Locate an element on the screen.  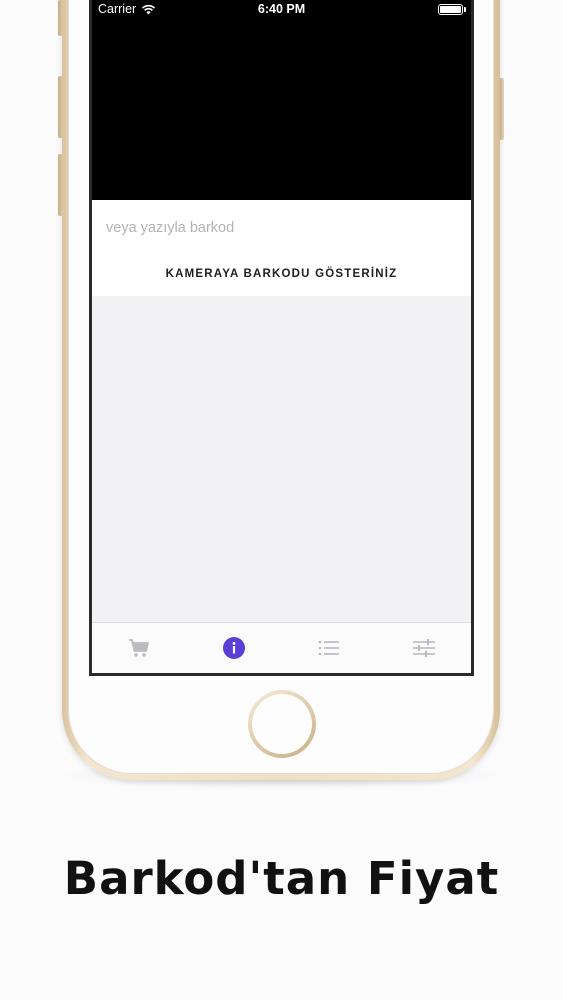
tab-bar is located at coordinates (281, 647).